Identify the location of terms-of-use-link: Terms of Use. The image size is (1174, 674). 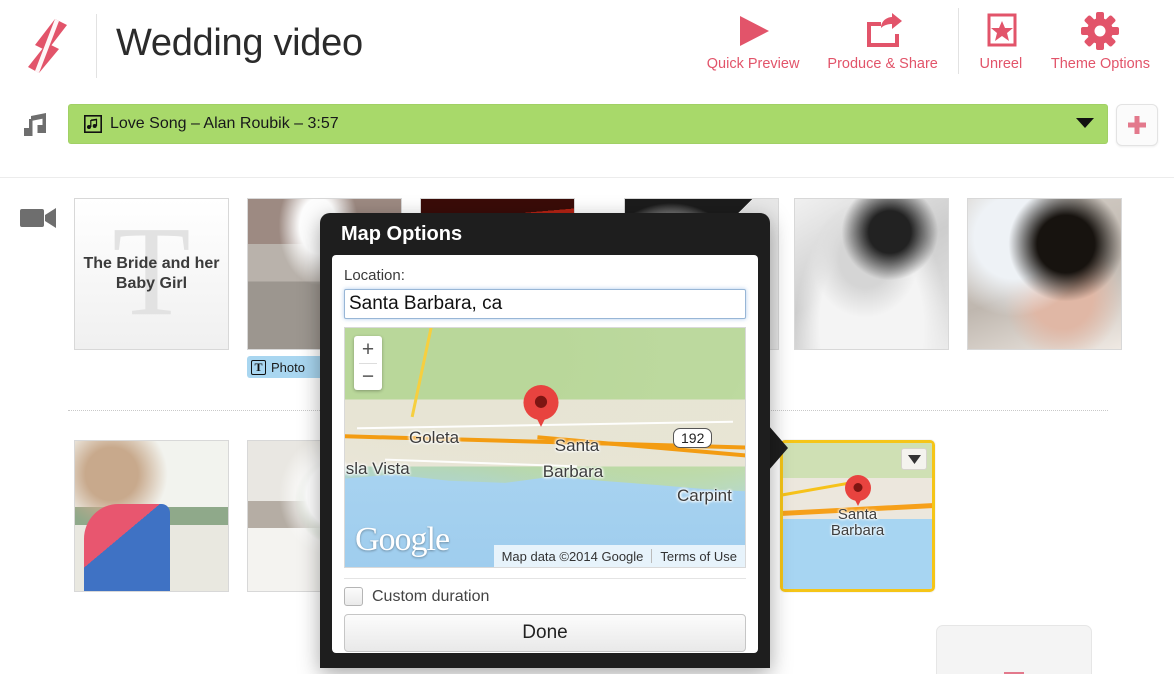
(698, 556).